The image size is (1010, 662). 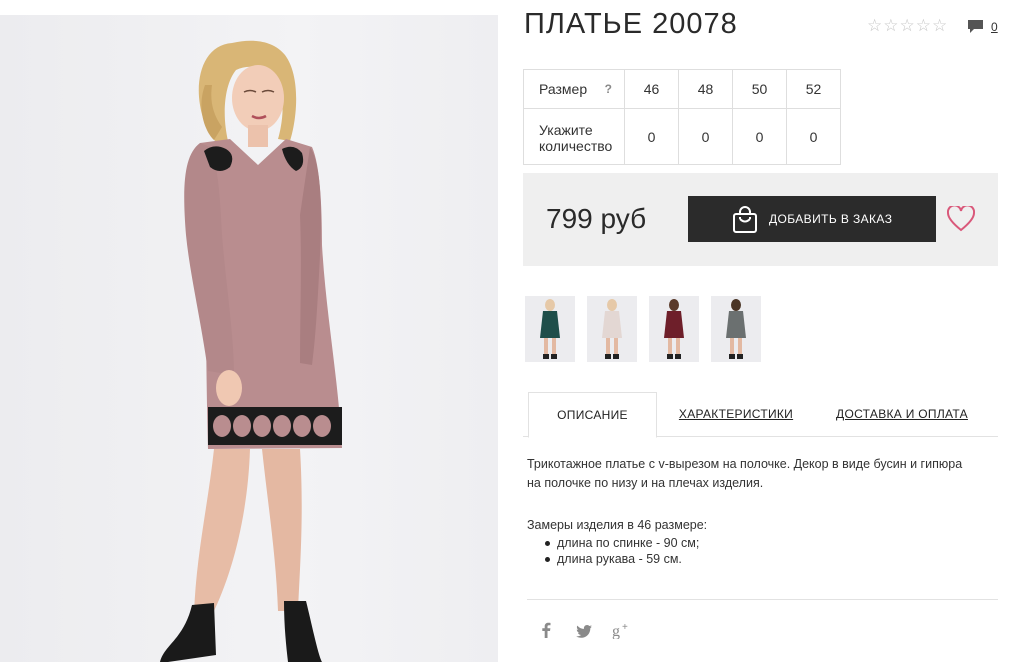 I want to click on quantity-label-cell: Укажите количество, so click(x=574, y=136).